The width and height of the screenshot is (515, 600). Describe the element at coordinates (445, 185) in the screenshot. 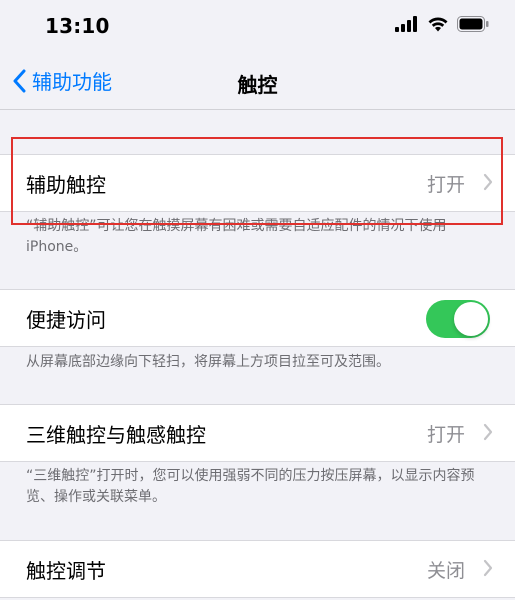

I see `assistive-touch-value: 打开` at that location.